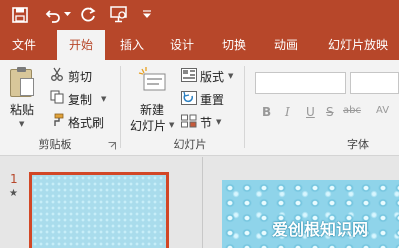 The image size is (399, 248). What do you see at coordinates (358, 45) in the screenshot?
I see `tab-slideshow: 幻灯片放映` at bounding box center [358, 45].